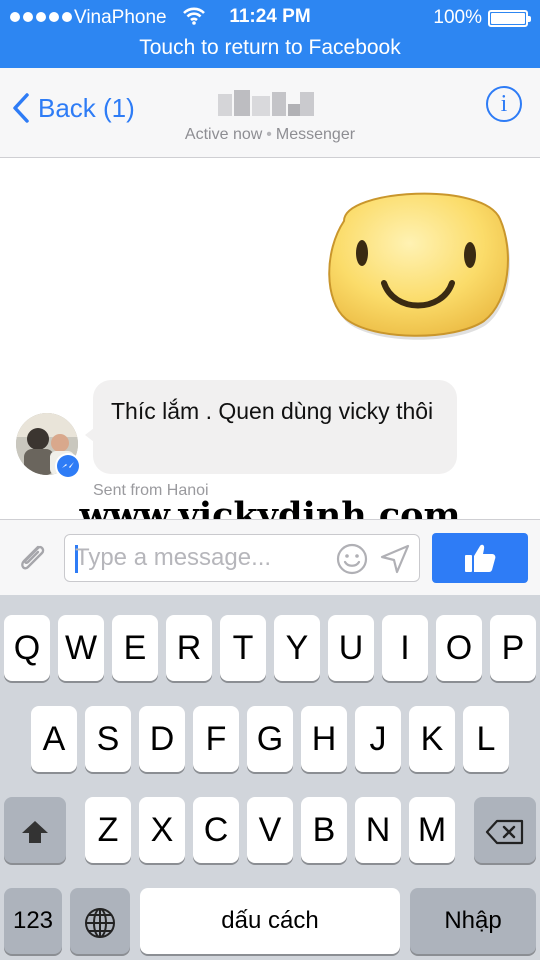 This screenshot has width=540, height=960. I want to click on presence-subtitle: Active now • Messenger, so click(270, 135).